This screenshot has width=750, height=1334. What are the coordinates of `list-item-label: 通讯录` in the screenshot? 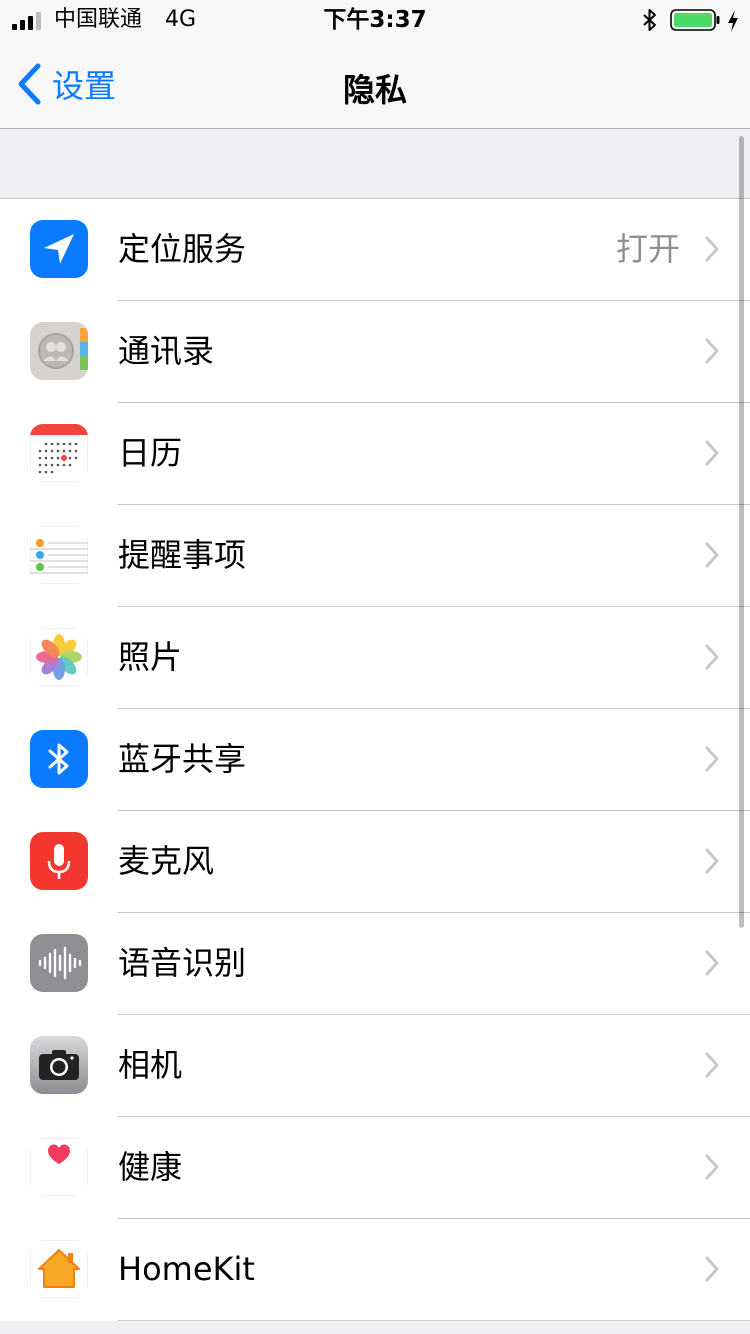 It's located at (166, 351).